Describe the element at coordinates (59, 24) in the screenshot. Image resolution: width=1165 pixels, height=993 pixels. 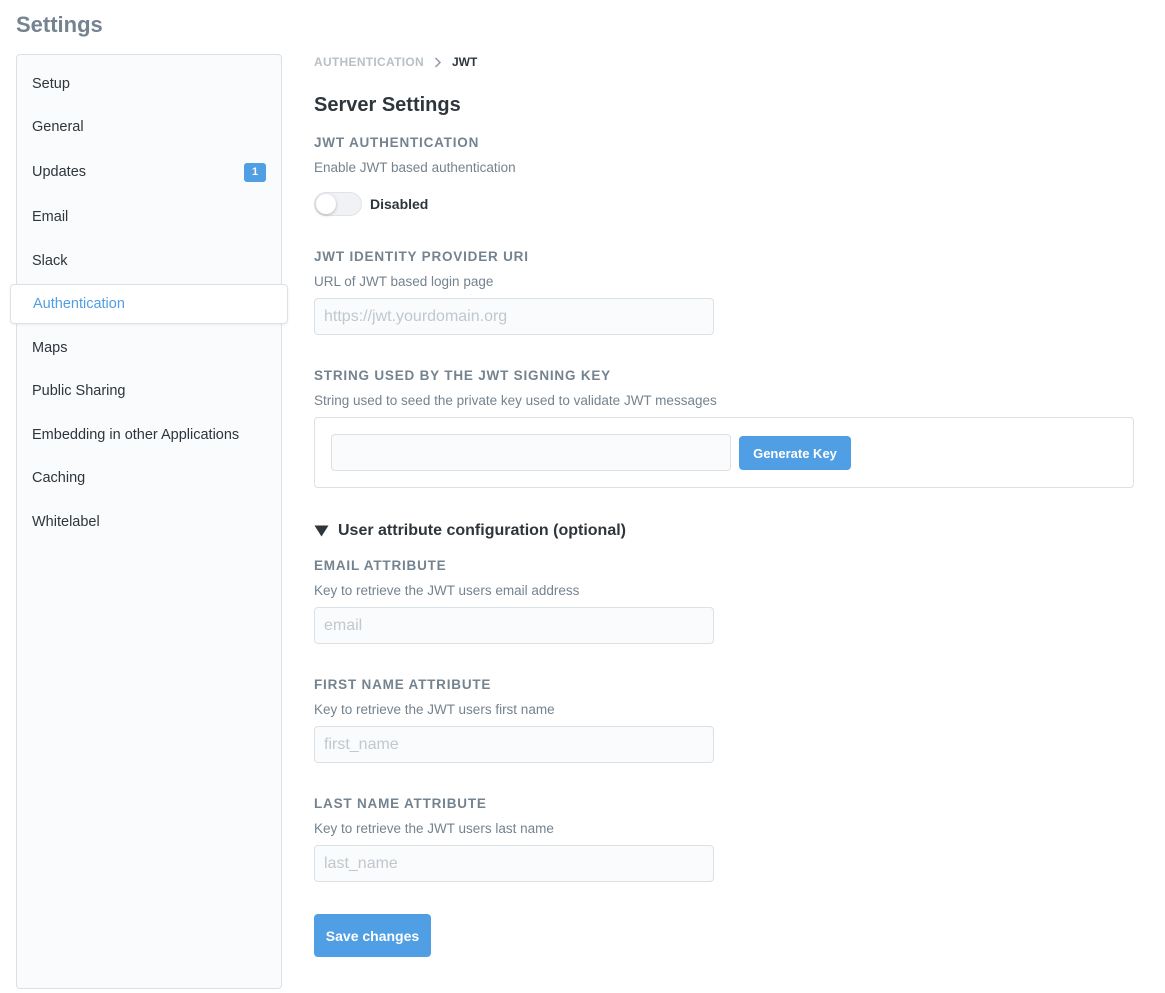
I see `page-title: Settings` at that location.